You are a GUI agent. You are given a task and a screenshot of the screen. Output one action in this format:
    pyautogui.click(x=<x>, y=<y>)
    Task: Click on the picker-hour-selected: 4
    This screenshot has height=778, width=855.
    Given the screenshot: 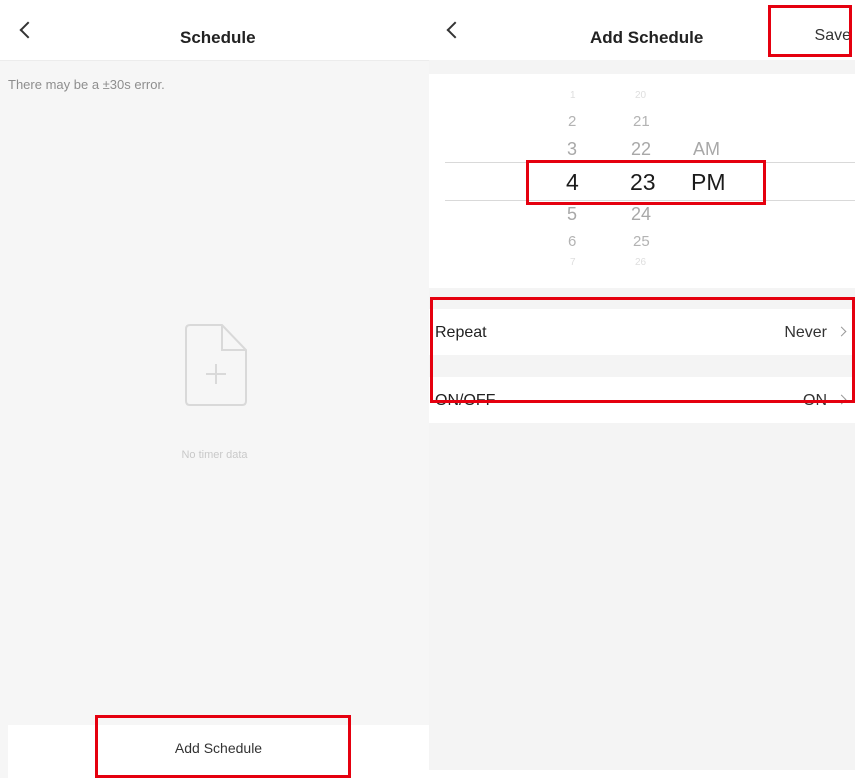 What is the action you would take?
    pyautogui.click(x=572, y=182)
    